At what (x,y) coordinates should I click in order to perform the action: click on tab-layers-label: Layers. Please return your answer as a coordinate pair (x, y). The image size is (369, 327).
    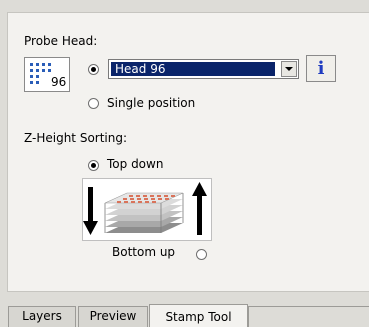
    Looking at the image, I should click on (42, 316).